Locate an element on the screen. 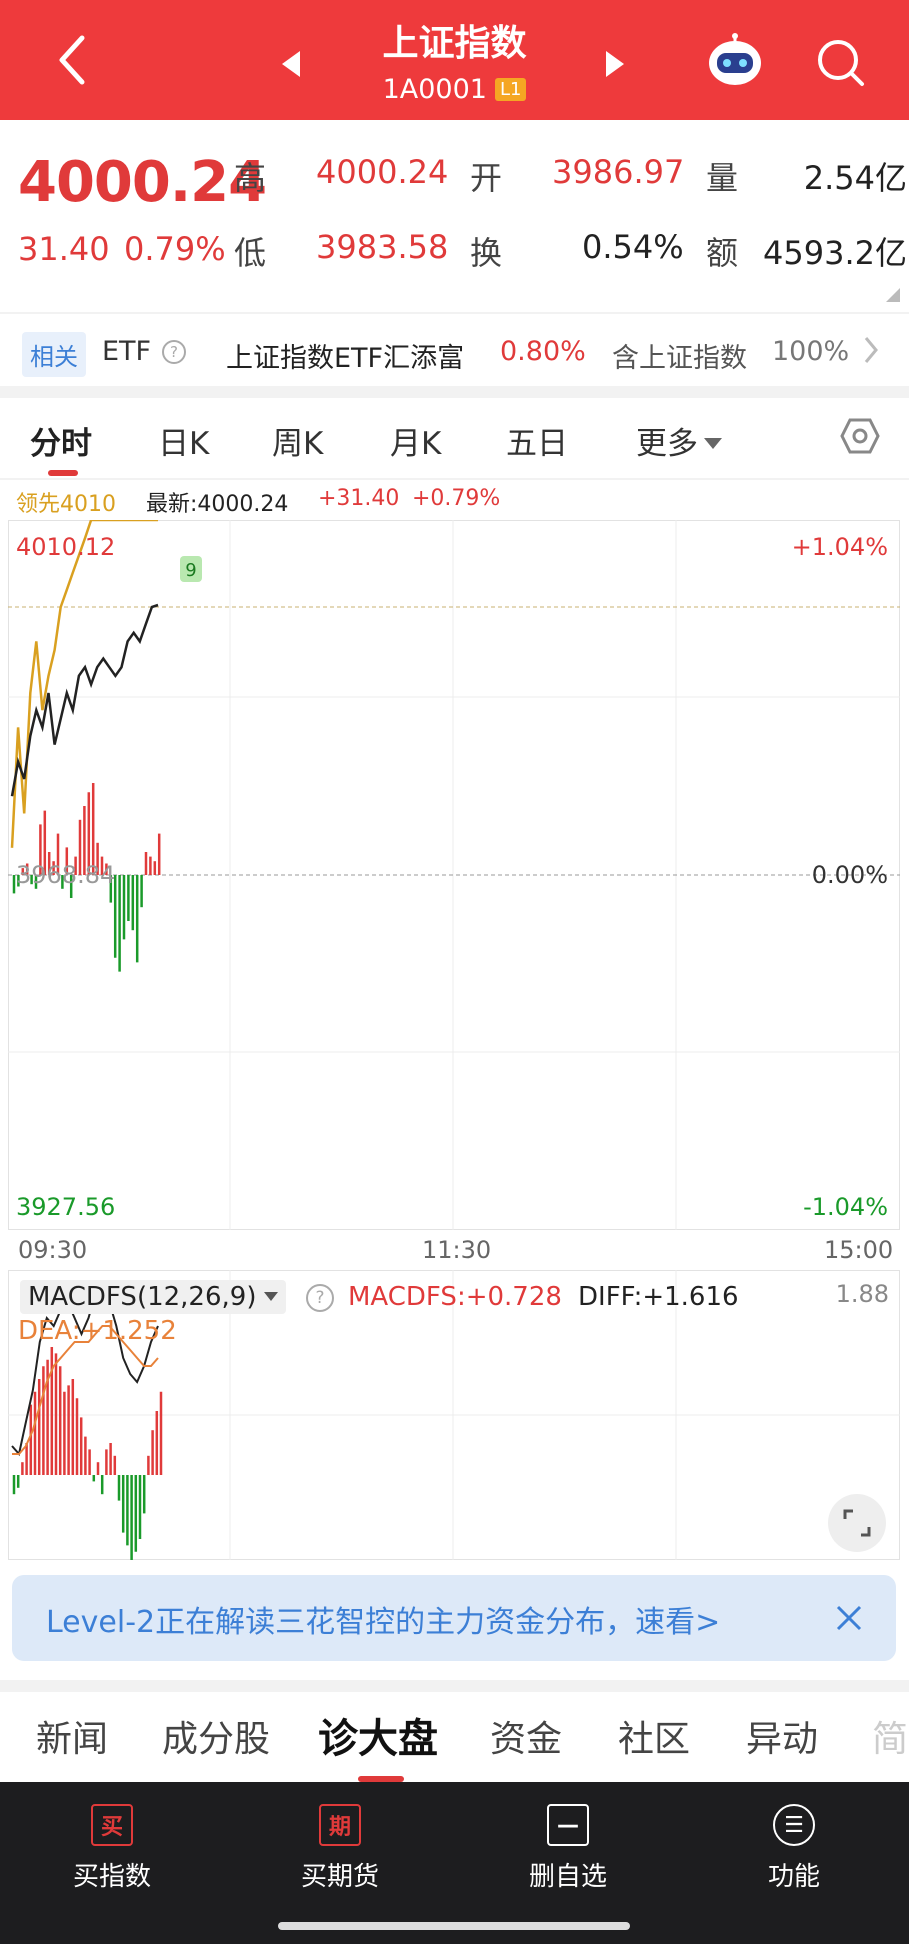  tab-more: 更多 is located at coordinates (679, 440).